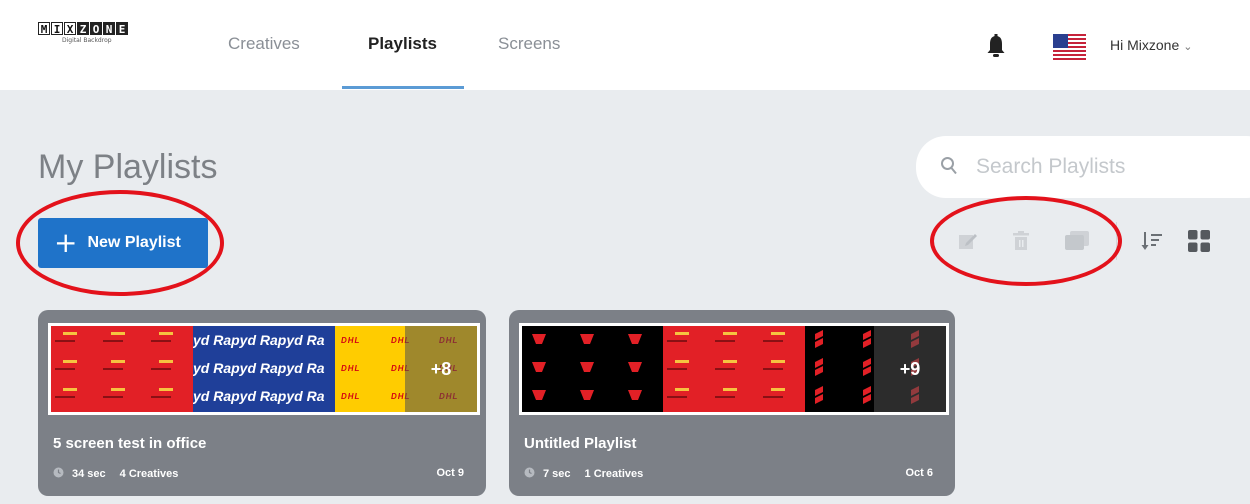 This screenshot has height=504, width=1250. Describe the element at coordinates (1188, 47) in the screenshot. I see `chevron-down-icon: ⌄` at that location.